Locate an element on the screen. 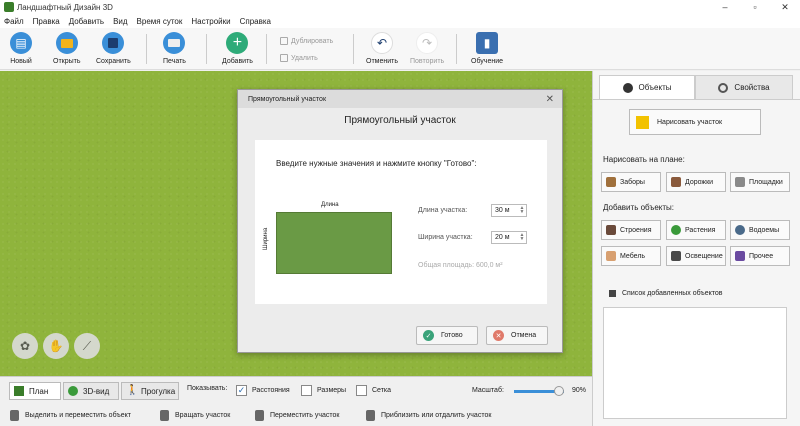 The height and width of the screenshot is (426, 800). width-caption: Ширина is located at coordinates (266, 238).